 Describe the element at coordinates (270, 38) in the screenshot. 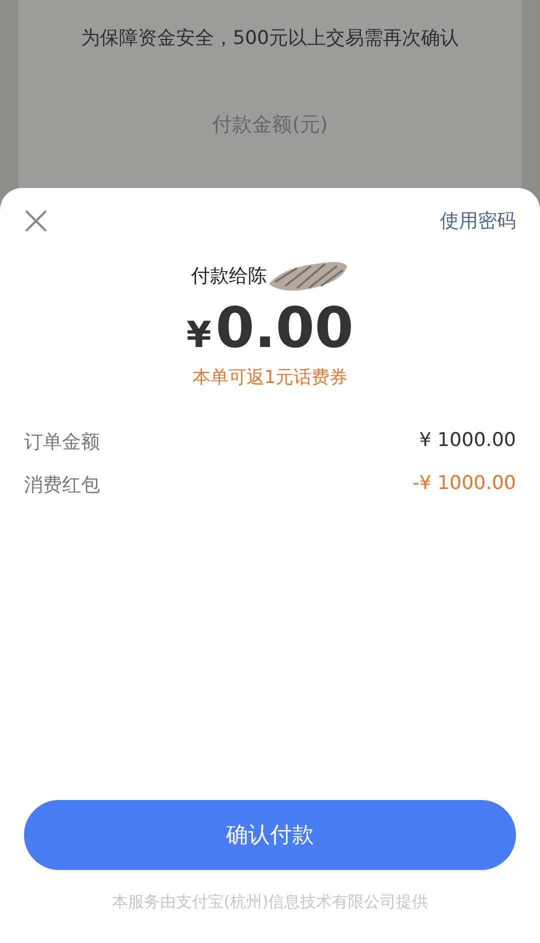

I see `security-notice: 为保障资金安全，500元以上交易需再次确认` at that location.